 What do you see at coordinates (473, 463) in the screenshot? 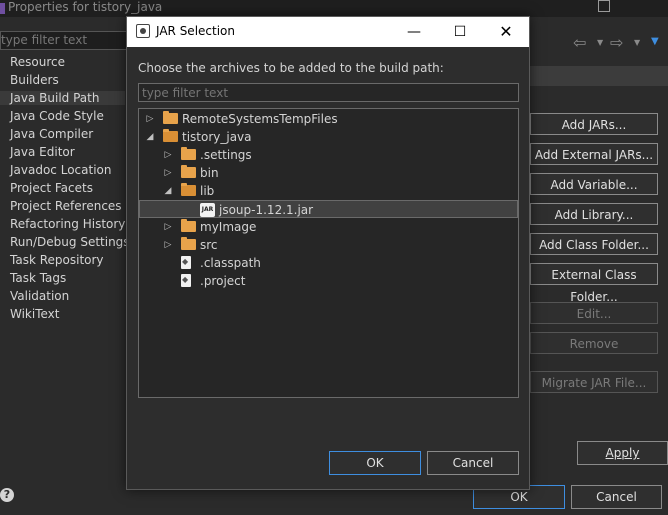
I see `dialog-cancel-button: Cancel` at bounding box center [473, 463].